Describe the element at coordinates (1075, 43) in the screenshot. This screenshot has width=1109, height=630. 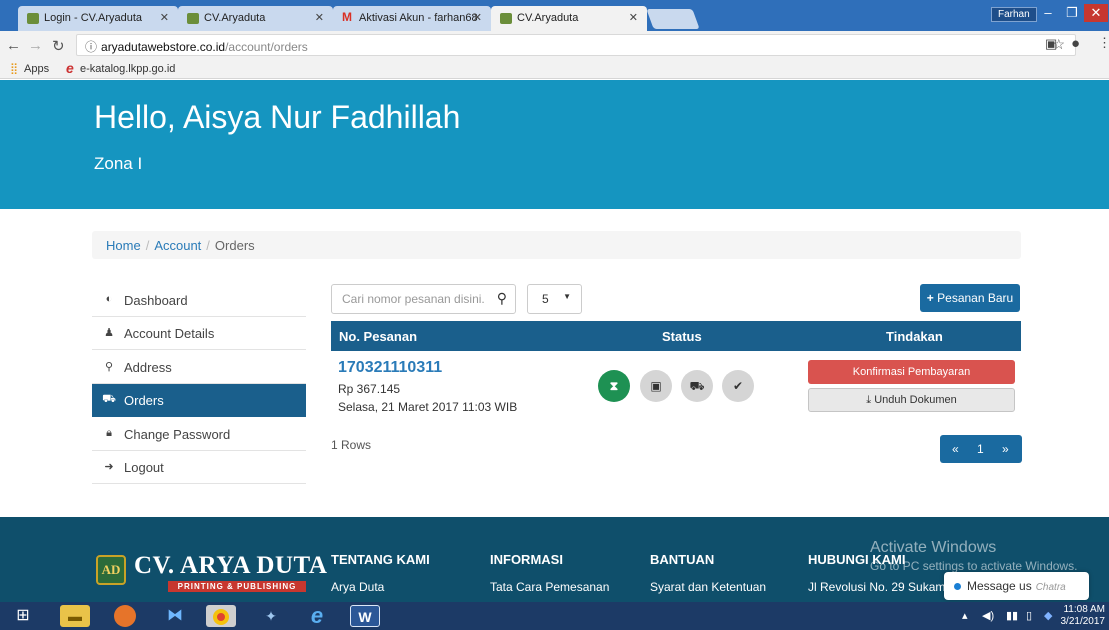
I see `extension-icon: ●` at that location.